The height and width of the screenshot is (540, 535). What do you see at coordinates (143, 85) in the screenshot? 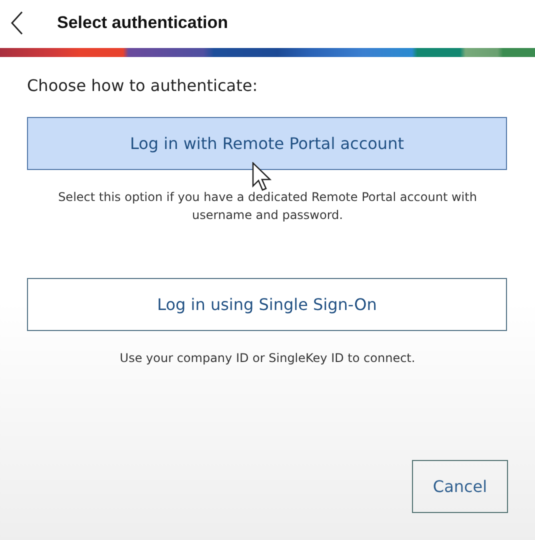
I see `prompt-text: Choose how to authenticate:` at bounding box center [143, 85].